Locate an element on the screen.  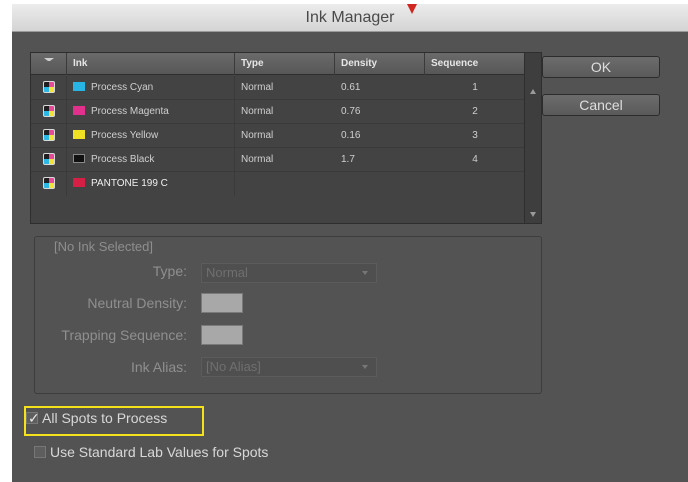
ink-sequence: 4 is located at coordinates (475, 159).